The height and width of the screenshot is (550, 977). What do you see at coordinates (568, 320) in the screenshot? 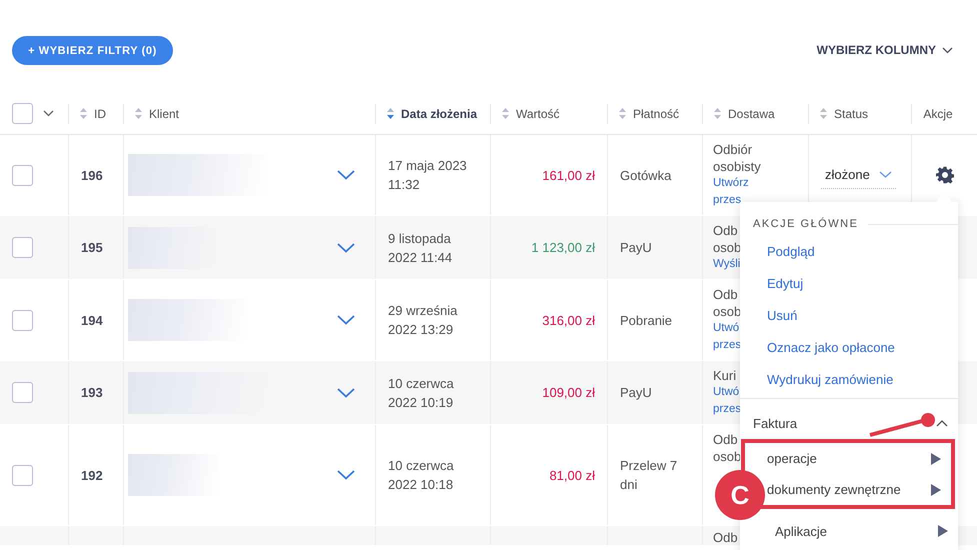
I see `order-value: 316,00 zł` at bounding box center [568, 320].